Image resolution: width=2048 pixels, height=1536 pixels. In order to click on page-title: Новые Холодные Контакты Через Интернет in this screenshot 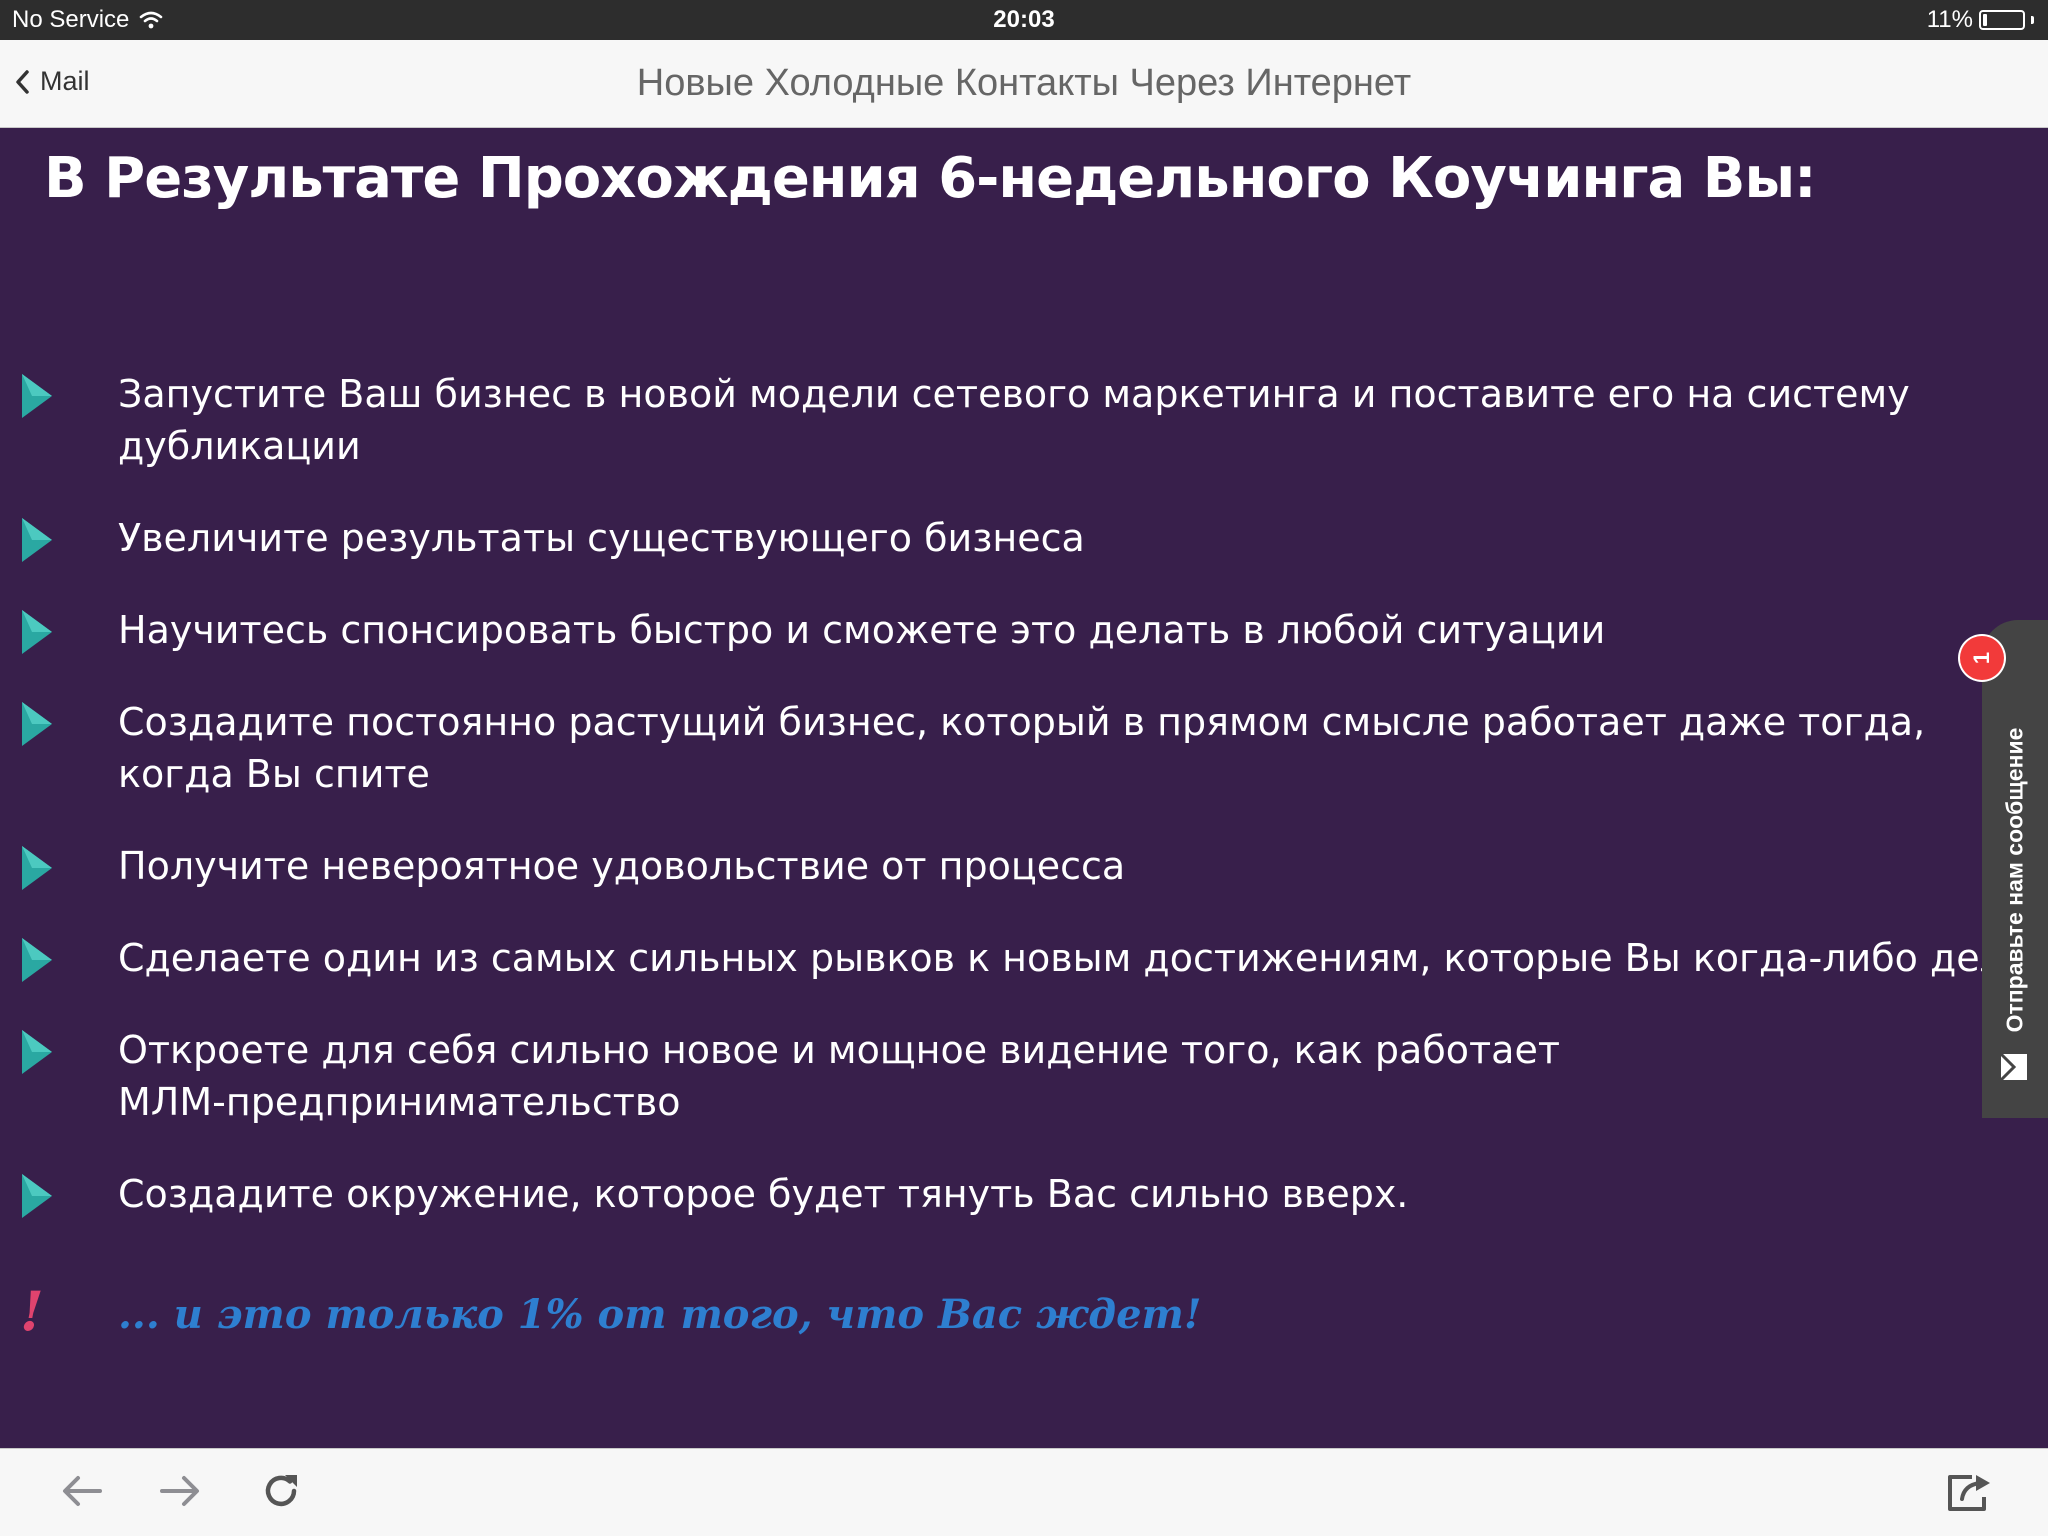, I will do `click(1024, 83)`.